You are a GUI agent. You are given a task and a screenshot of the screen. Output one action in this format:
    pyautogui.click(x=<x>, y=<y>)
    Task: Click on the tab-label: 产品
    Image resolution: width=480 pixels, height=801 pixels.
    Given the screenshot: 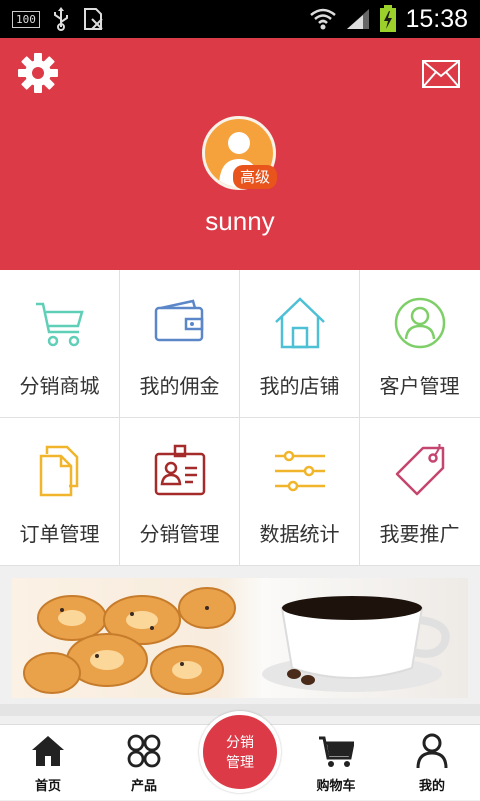 What is the action you would take?
    pyautogui.click(x=143, y=786)
    